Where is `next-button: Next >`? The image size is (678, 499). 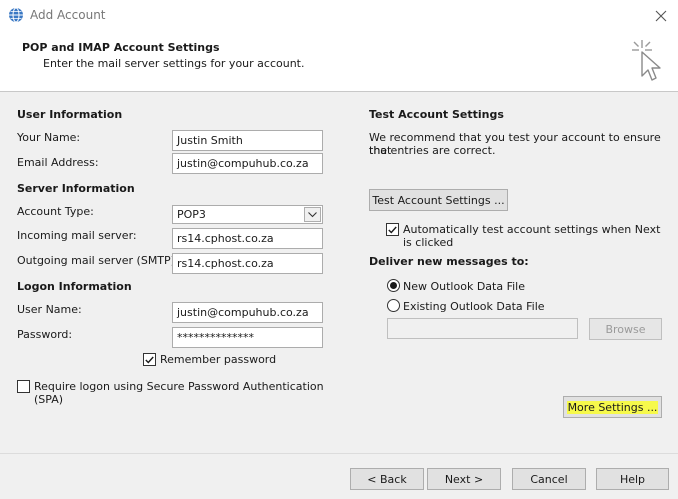 next-button: Next > is located at coordinates (464, 479).